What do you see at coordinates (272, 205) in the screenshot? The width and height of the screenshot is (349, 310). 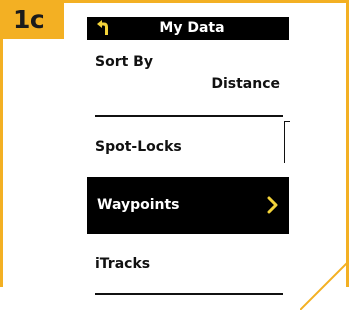 I see `chevron-right-icon` at bounding box center [272, 205].